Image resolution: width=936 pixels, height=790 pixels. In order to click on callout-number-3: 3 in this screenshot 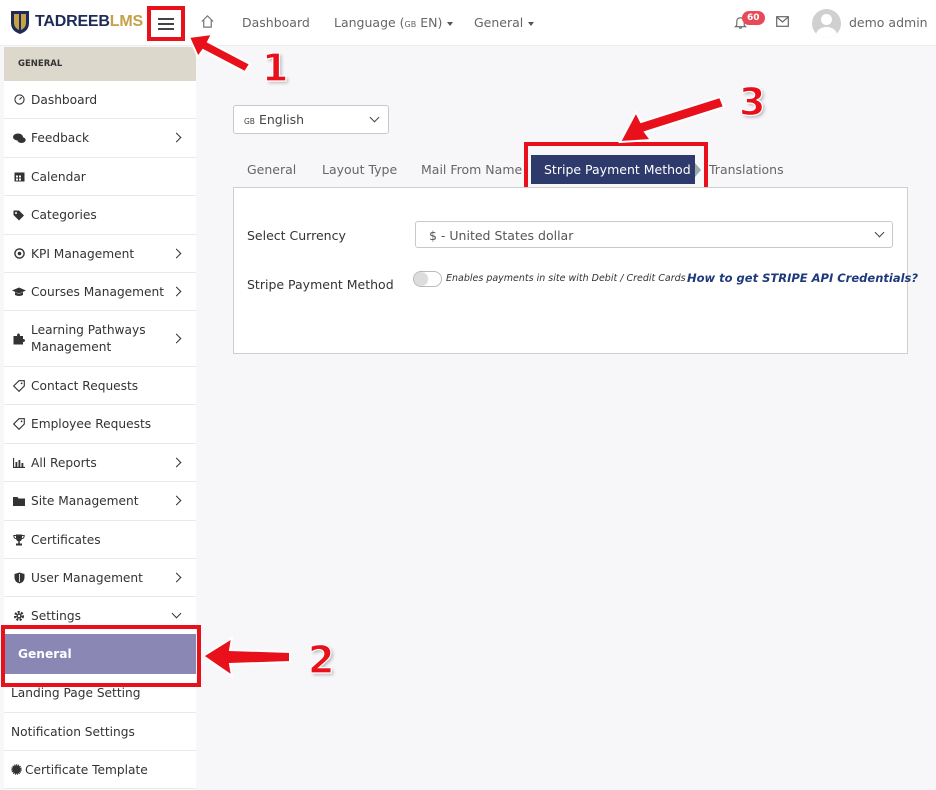, I will do `click(752, 101)`.